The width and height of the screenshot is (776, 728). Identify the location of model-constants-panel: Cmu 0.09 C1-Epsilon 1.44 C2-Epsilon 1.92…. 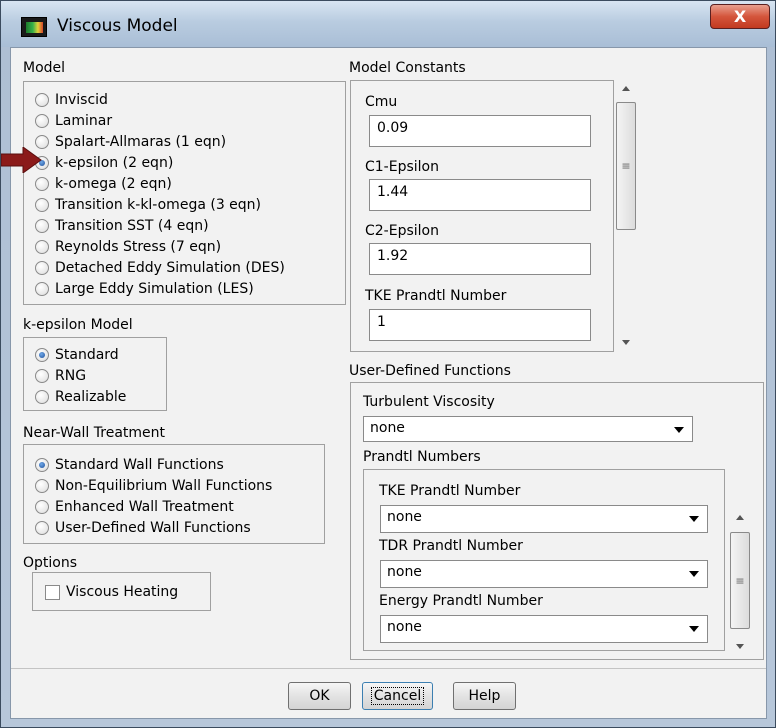
(482, 216).